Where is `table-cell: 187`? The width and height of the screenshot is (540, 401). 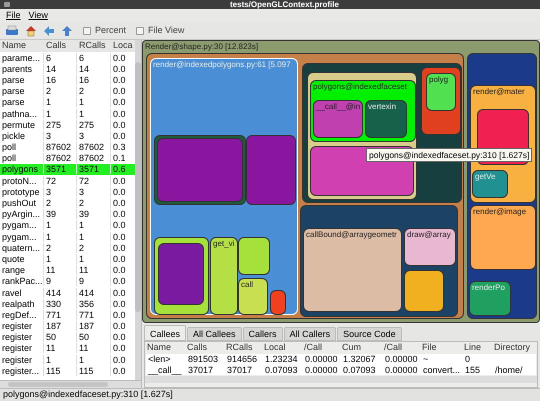
table-cell: 187 is located at coordinates (60, 326).